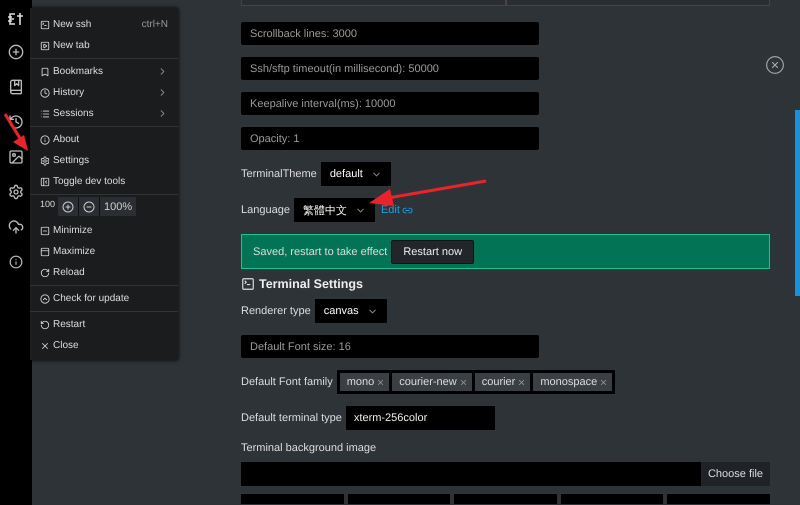 The width and height of the screenshot is (800, 505). I want to click on minimize-icon, so click(45, 231).